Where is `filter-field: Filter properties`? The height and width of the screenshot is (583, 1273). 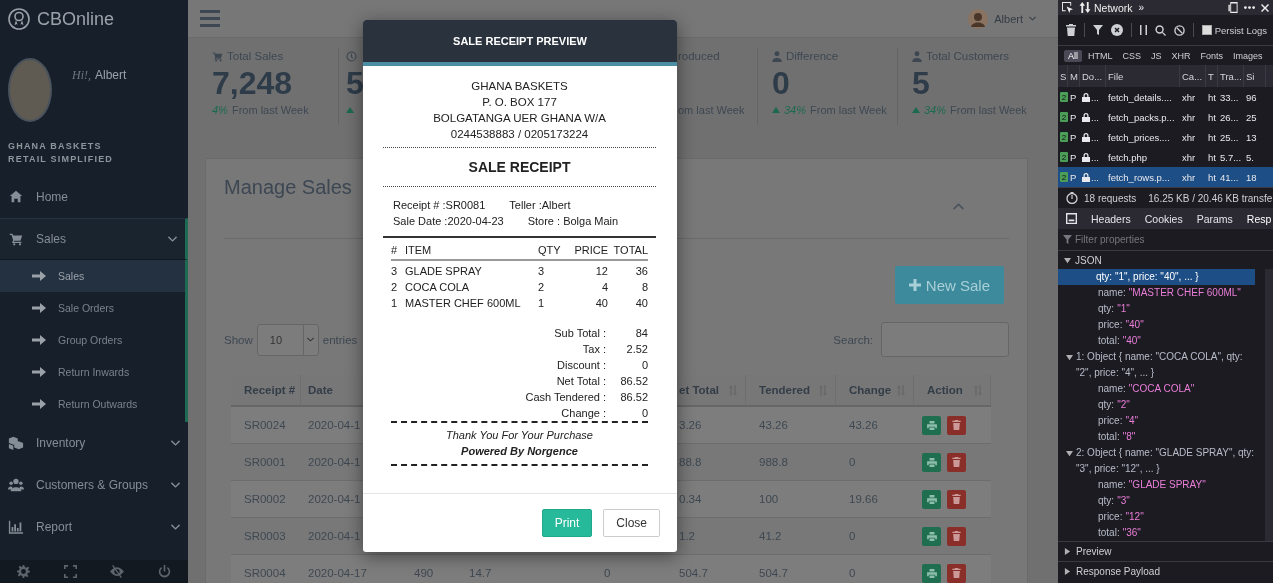
filter-field: Filter properties is located at coordinates (1165, 239).